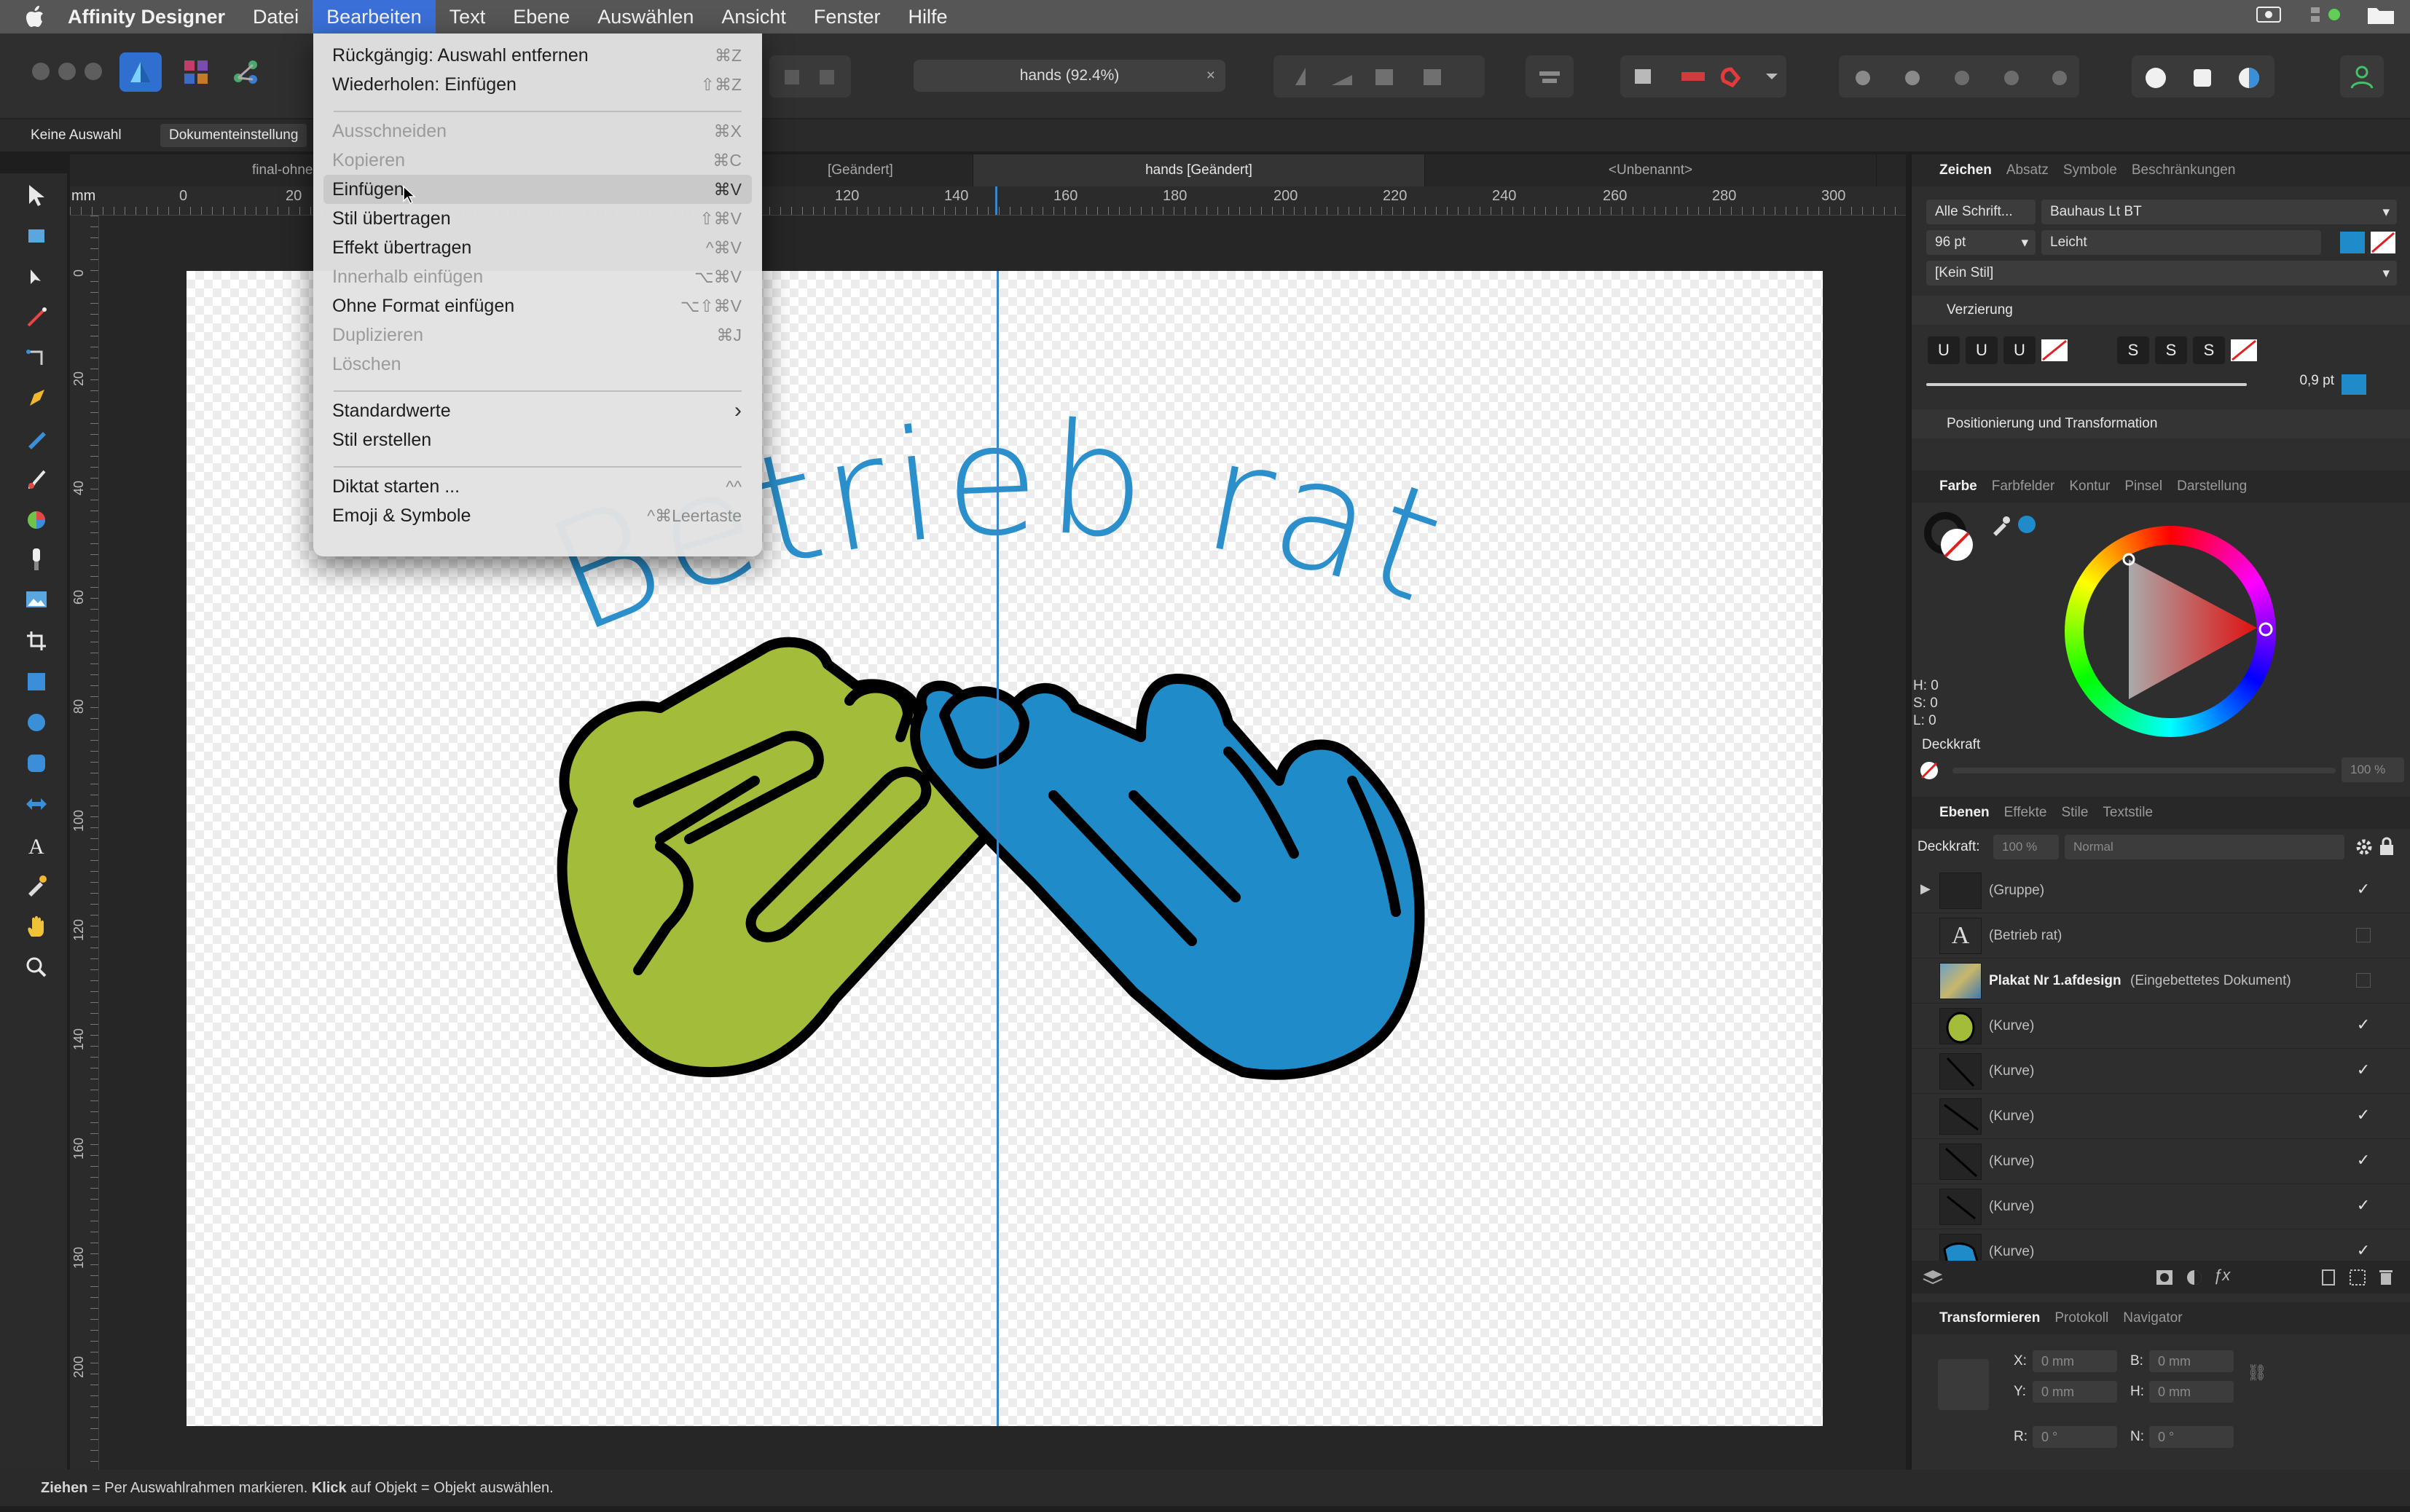 This screenshot has height=1512, width=2410. What do you see at coordinates (2219, 212) in the screenshot?
I see `font-family-select: Bauhaus Lt BT ▾` at bounding box center [2219, 212].